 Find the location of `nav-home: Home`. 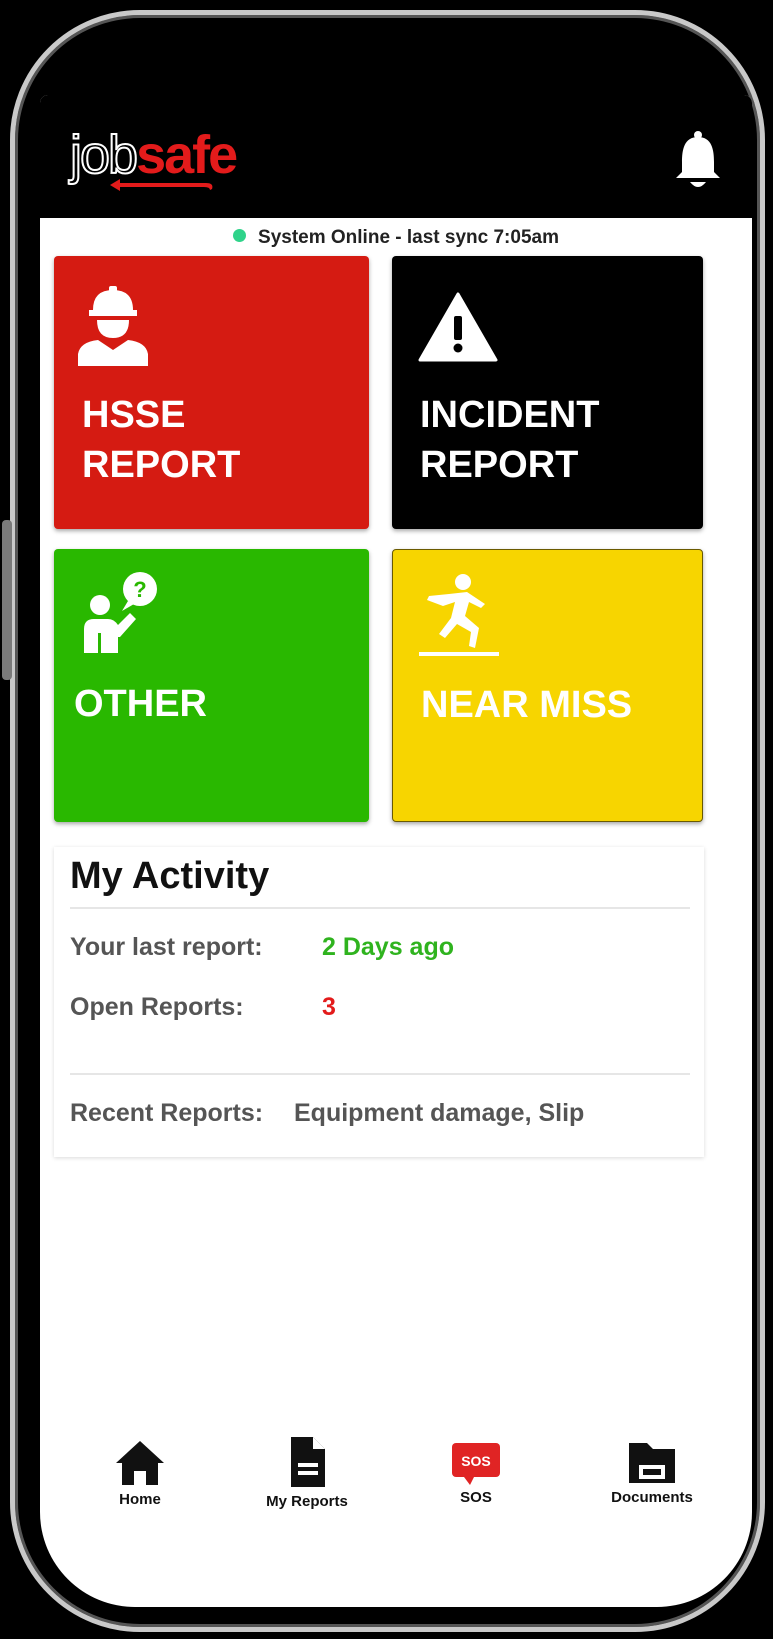

nav-home: Home is located at coordinates (140, 1473).